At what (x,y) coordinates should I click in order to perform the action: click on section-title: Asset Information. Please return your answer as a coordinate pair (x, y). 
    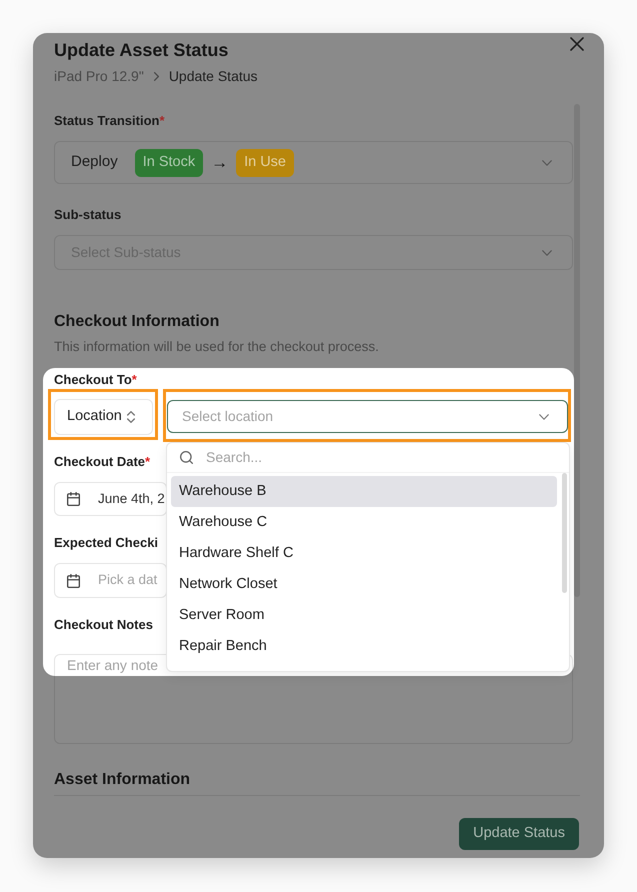
    Looking at the image, I should click on (122, 780).